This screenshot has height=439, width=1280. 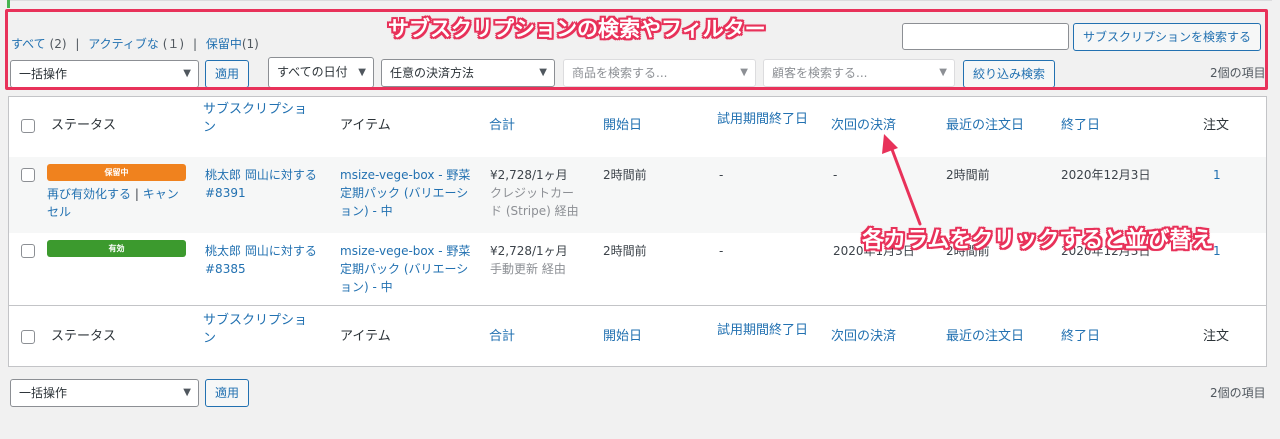 What do you see at coordinates (1238, 393) in the screenshot?
I see `items-count-bottom: 2個の項目` at bounding box center [1238, 393].